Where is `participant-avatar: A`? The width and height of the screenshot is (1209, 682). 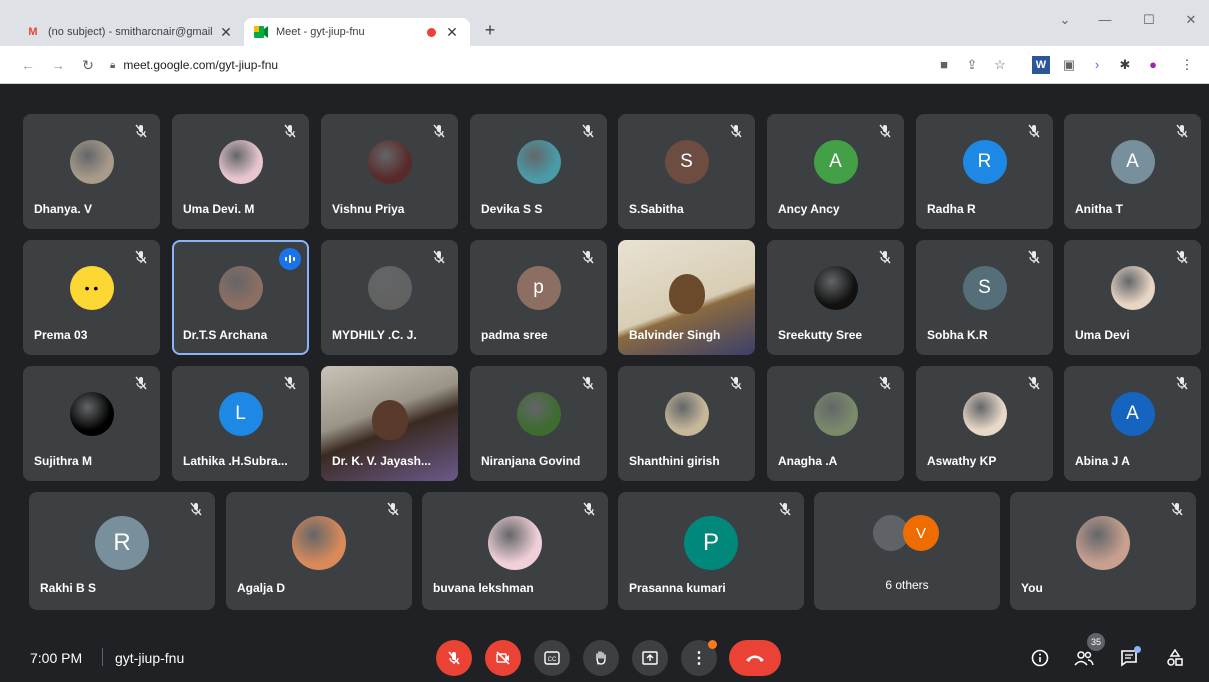 participant-avatar: A is located at coordinates (1132, 161).